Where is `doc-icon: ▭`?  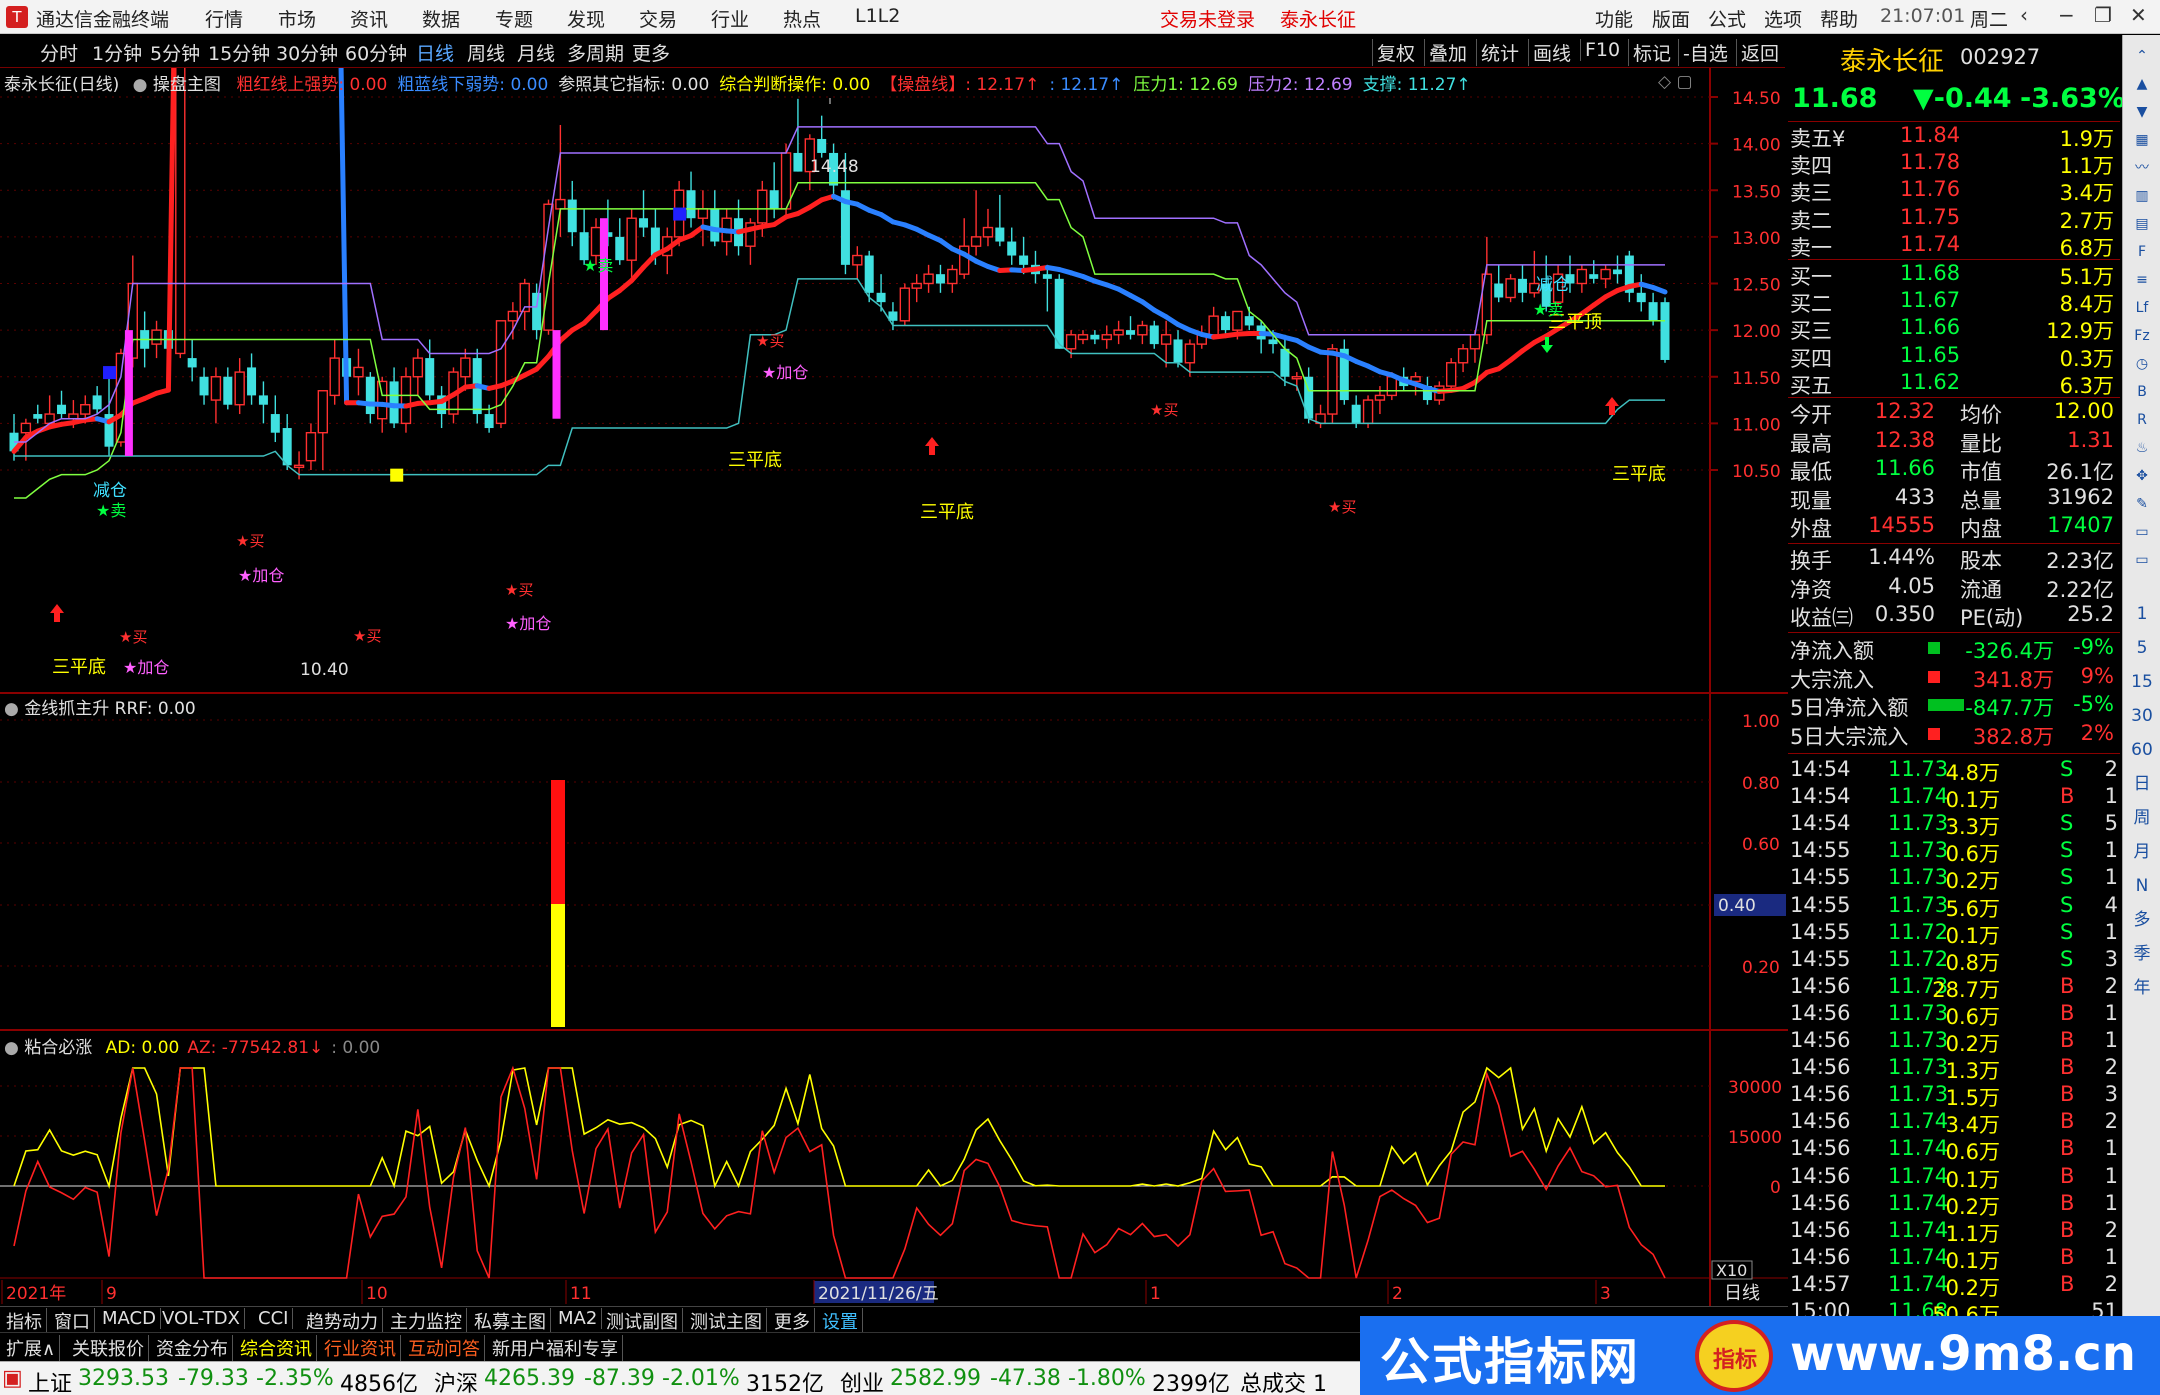 doc-icon: ▭ is located at coordinates (2142, 532).